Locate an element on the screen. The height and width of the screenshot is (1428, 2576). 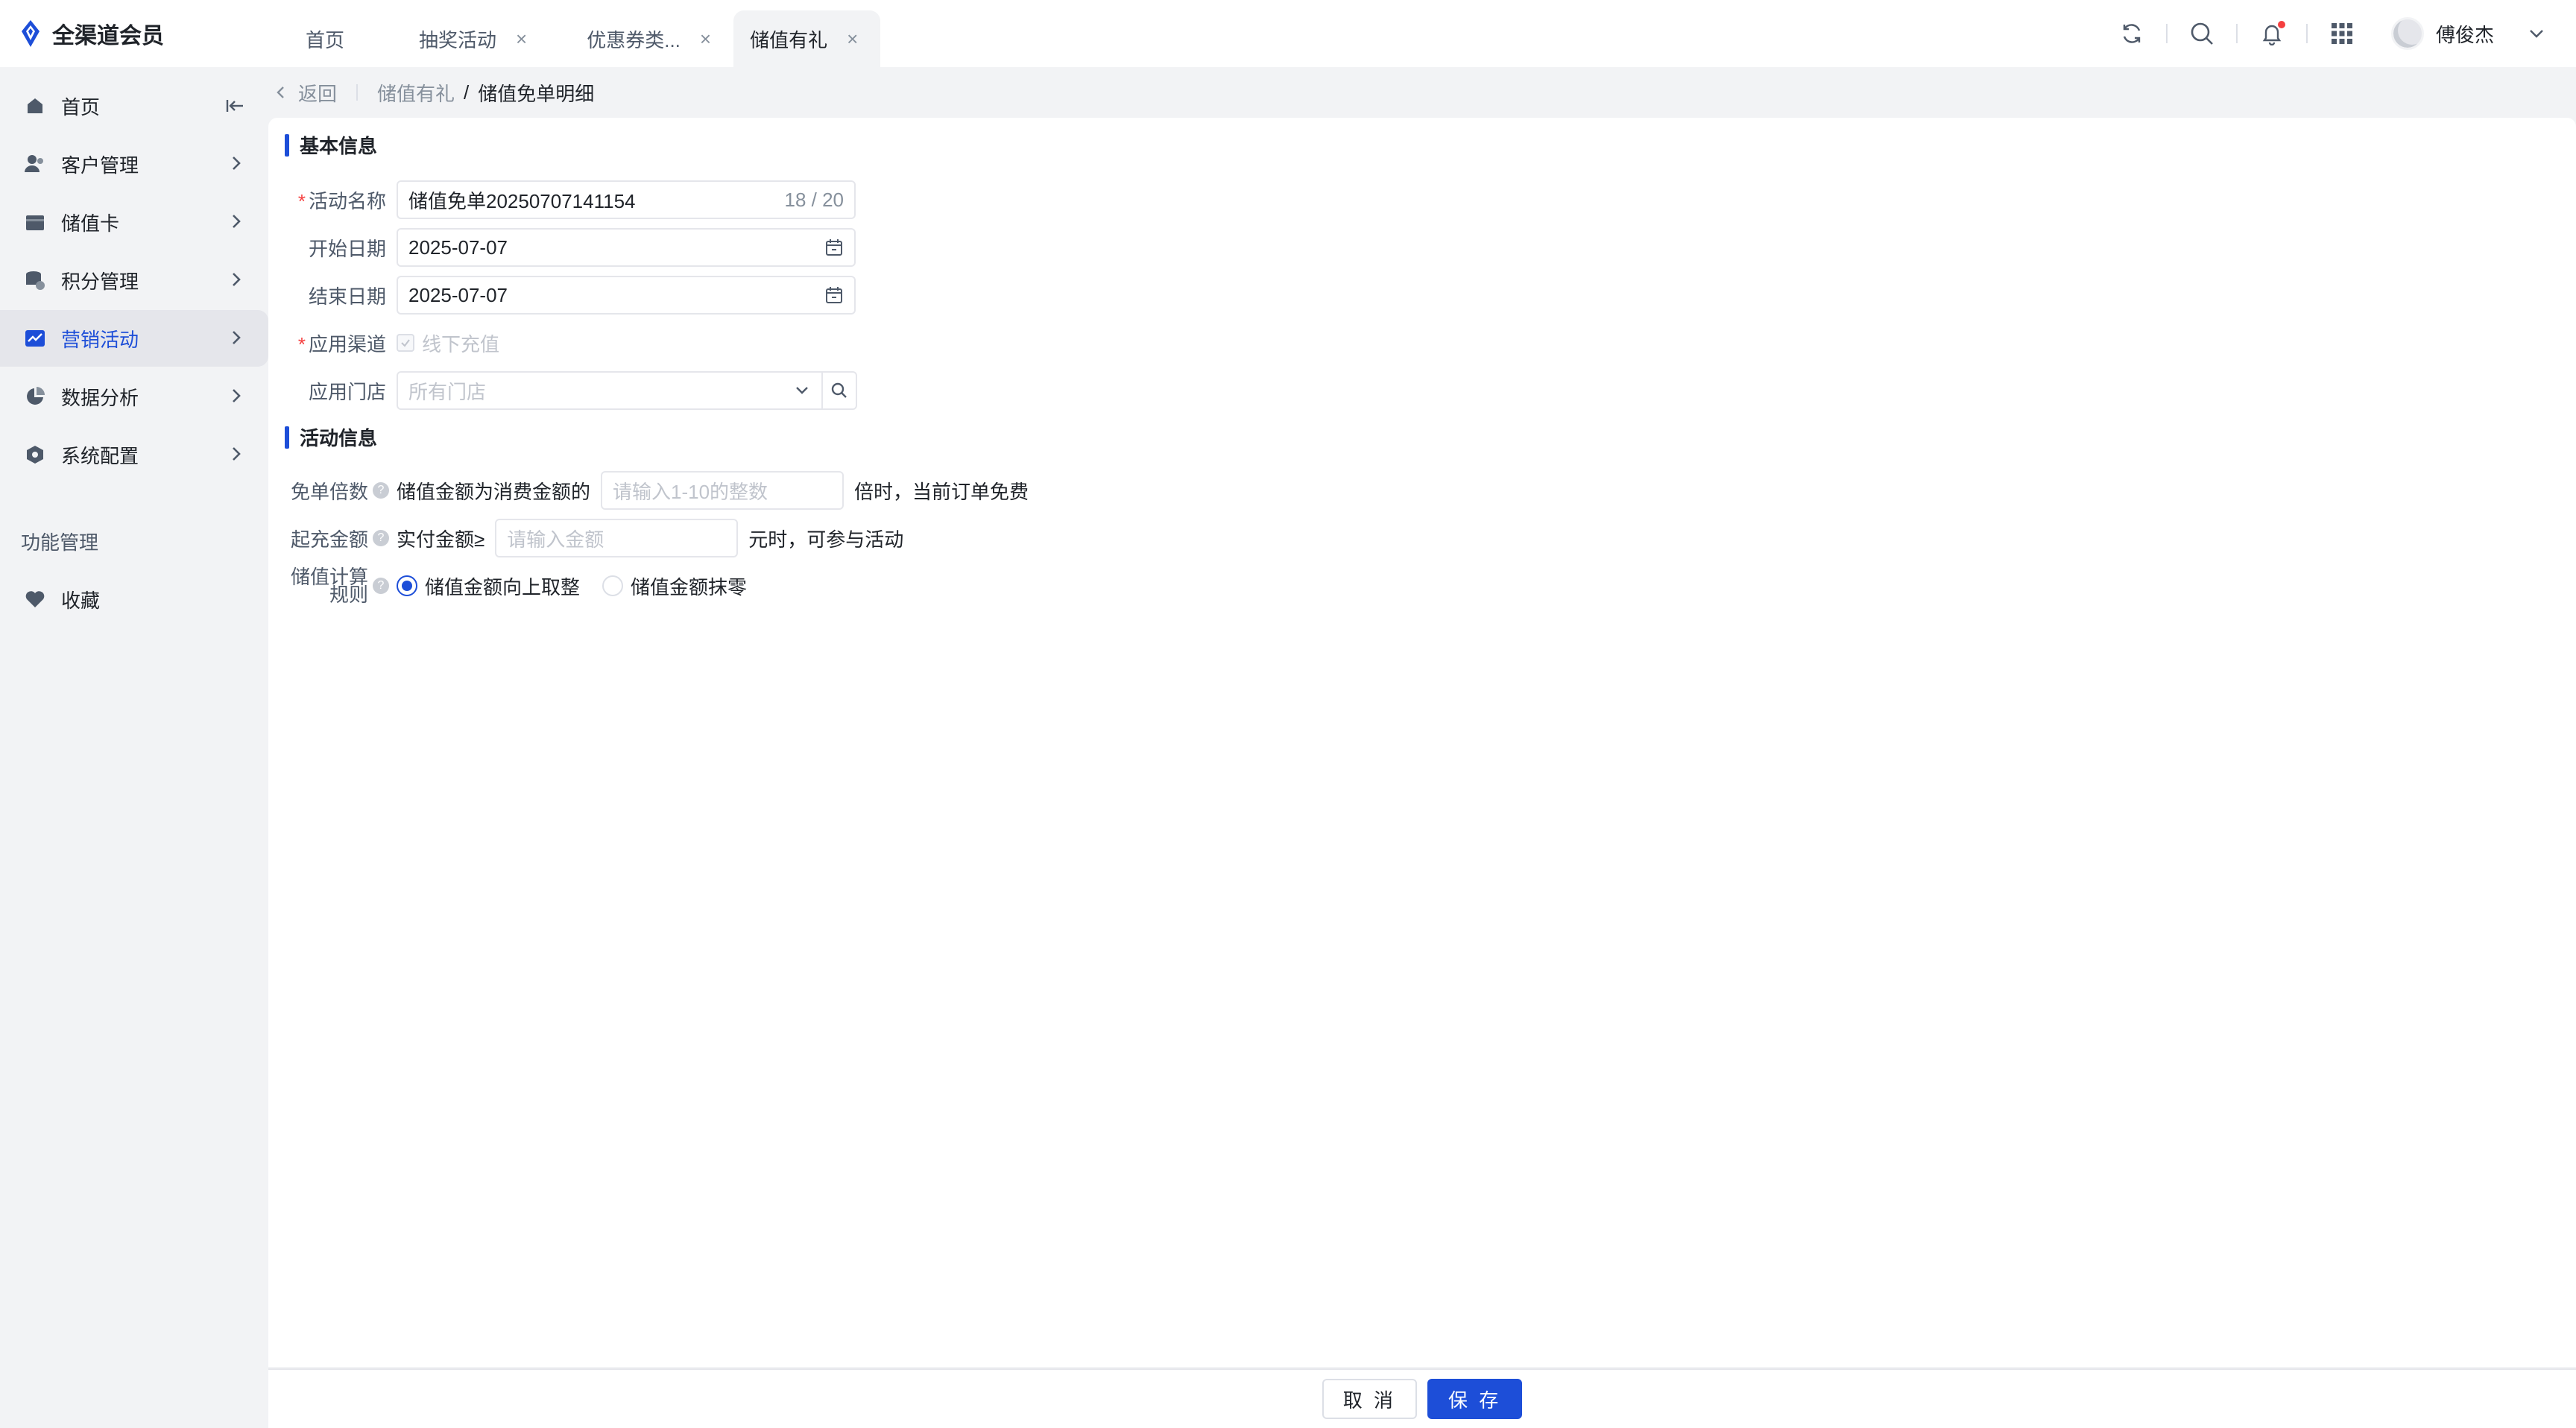
user-menu: 傅俊杰 is located at coordinates (2461, 33).